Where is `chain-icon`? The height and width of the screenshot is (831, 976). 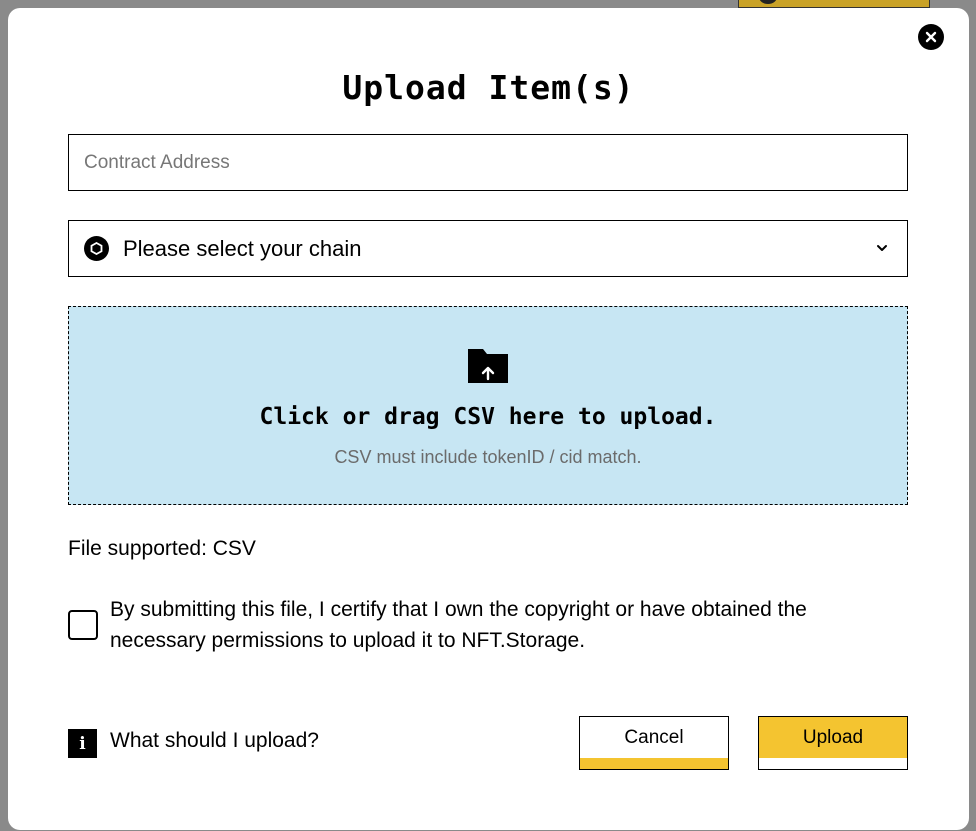 chain-icon is located at coordinates (96, 248).